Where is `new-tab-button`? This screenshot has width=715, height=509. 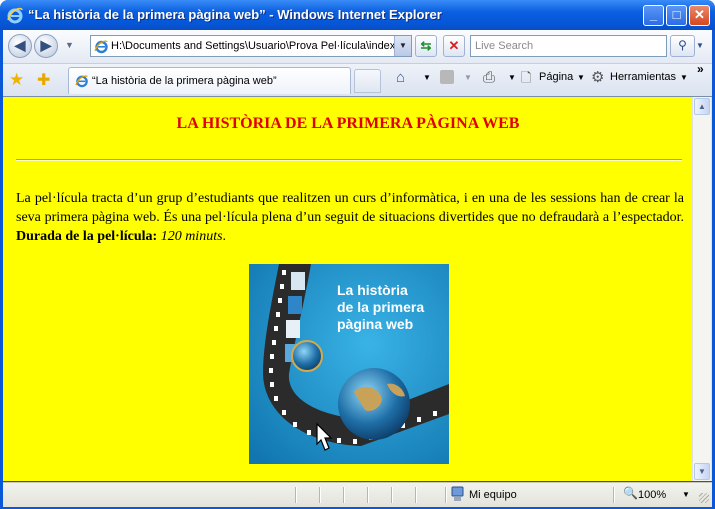
new-tab-button is located at coordinates (367, 81).